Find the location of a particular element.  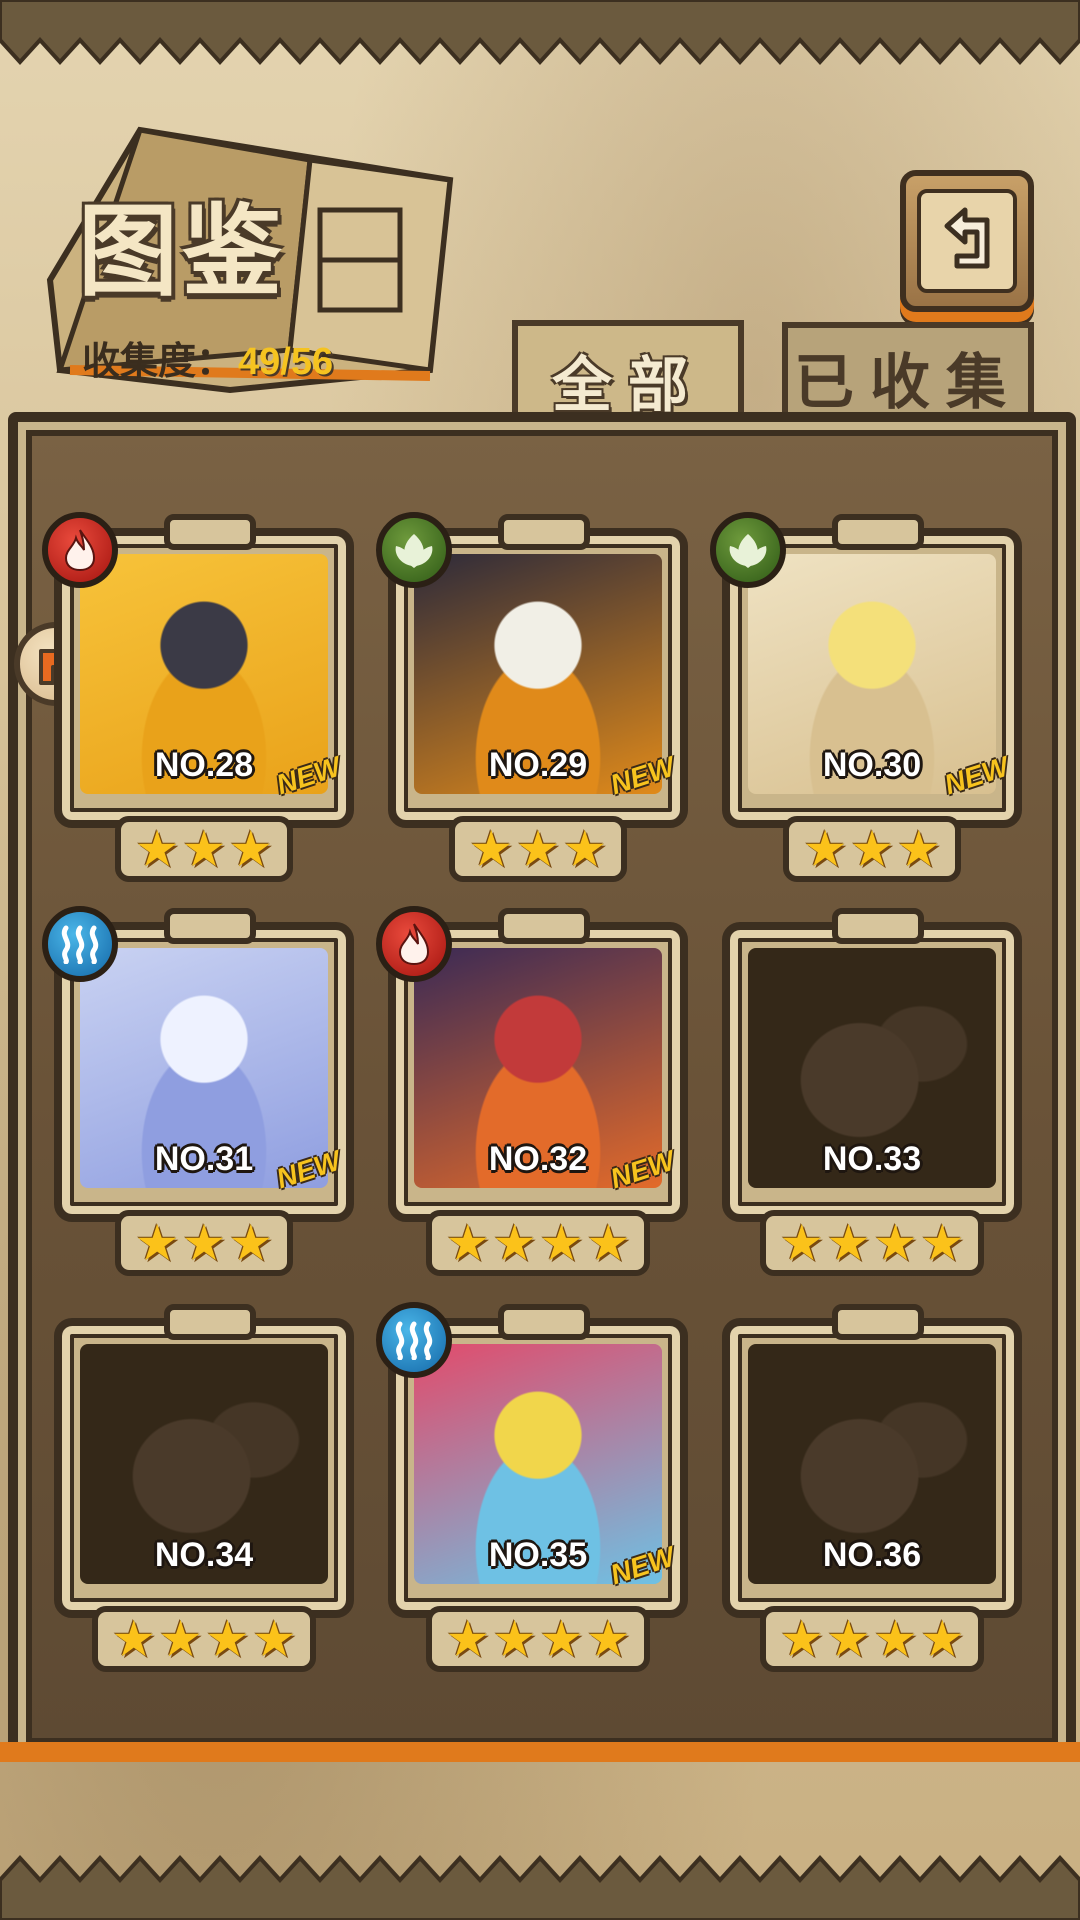

top-zigzag-border is located at coordinates (540, 32).